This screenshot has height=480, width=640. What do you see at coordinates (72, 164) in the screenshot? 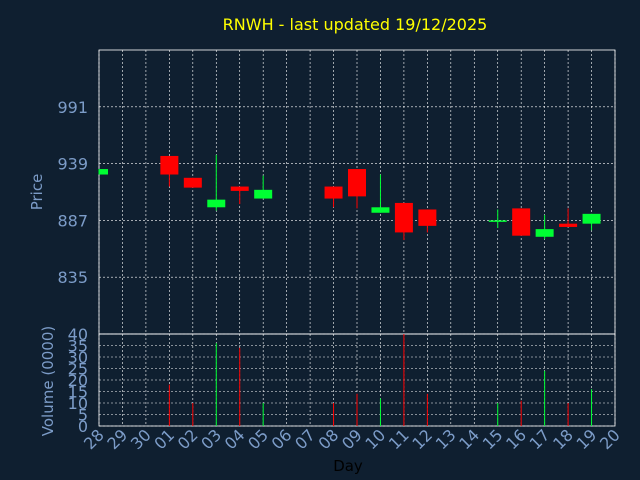
I see `price-tick-label: 939` at bounding box center [72, 164].